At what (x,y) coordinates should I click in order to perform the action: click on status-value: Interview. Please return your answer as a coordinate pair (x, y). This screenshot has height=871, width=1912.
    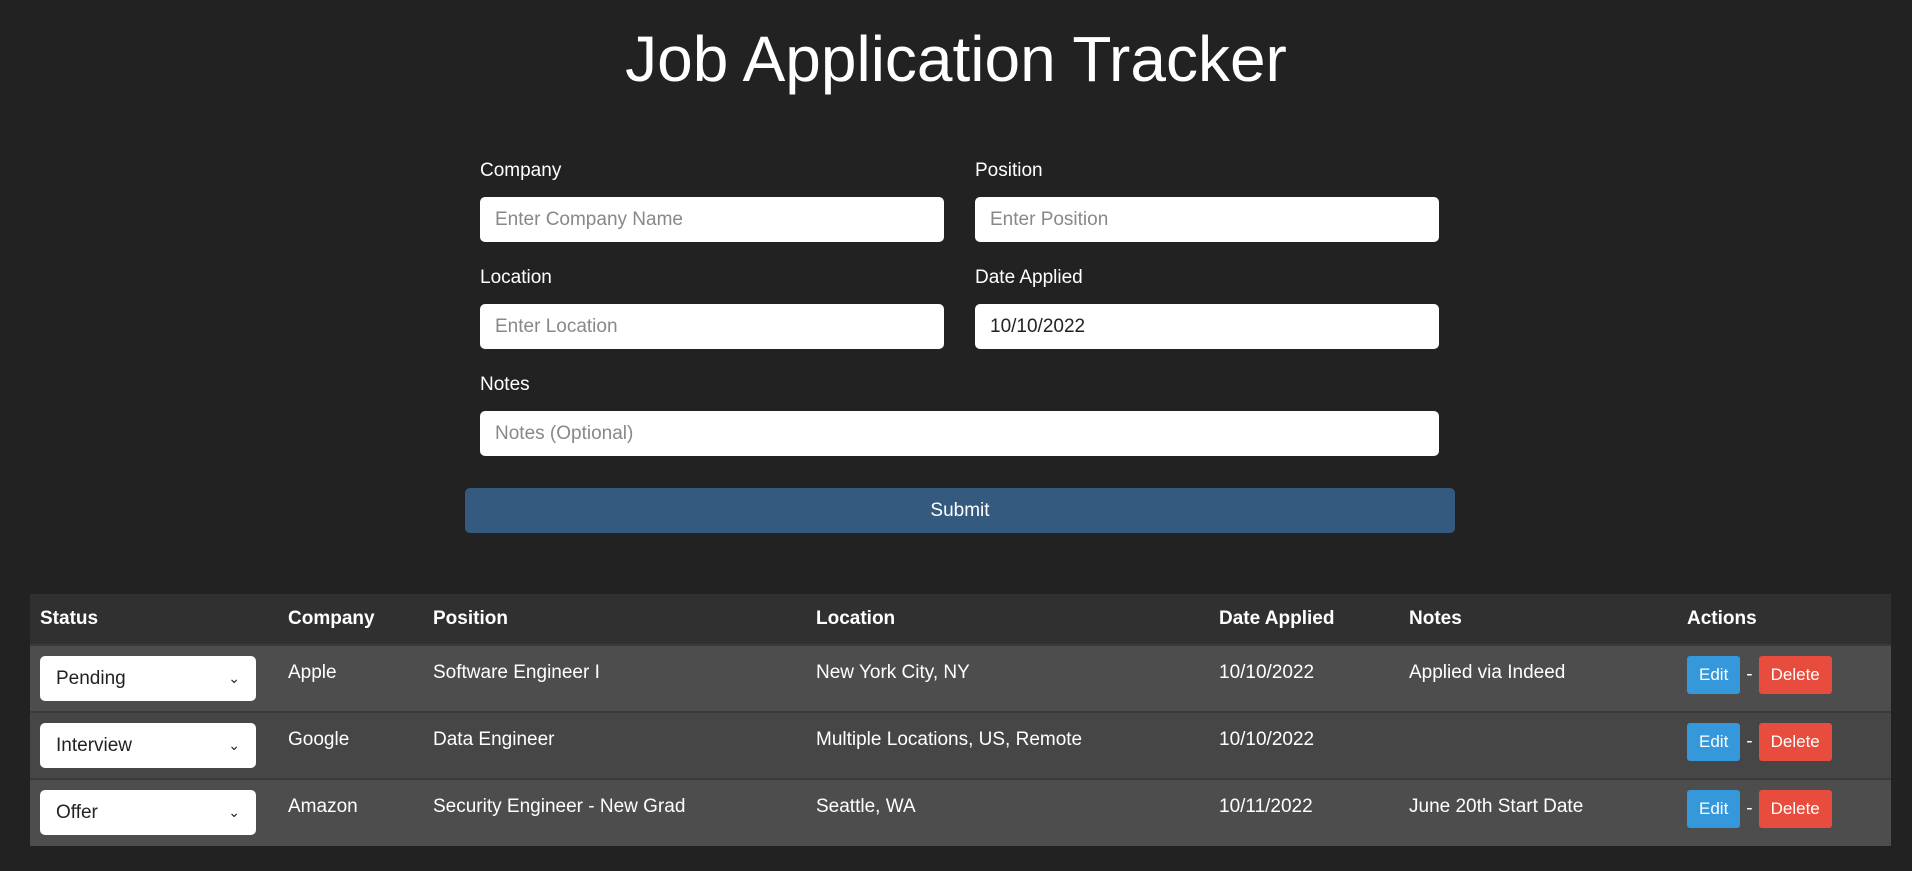
    Looking at the image, I should click on (94, 745).